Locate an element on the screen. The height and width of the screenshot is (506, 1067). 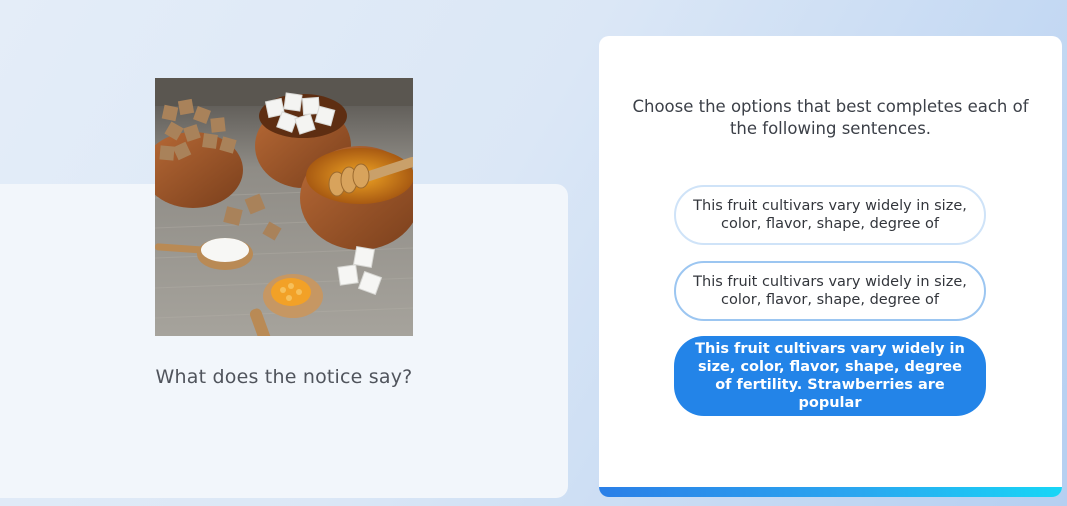
question-image is located at coordinates (284, 207).